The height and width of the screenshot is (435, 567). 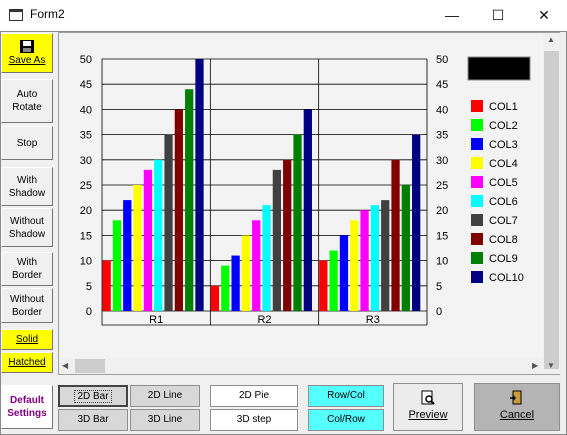 What do you see at coordinates (442, 186) in the screenshot?
I see `y-tick-label-right: 25` at bounding box center [442, 186].